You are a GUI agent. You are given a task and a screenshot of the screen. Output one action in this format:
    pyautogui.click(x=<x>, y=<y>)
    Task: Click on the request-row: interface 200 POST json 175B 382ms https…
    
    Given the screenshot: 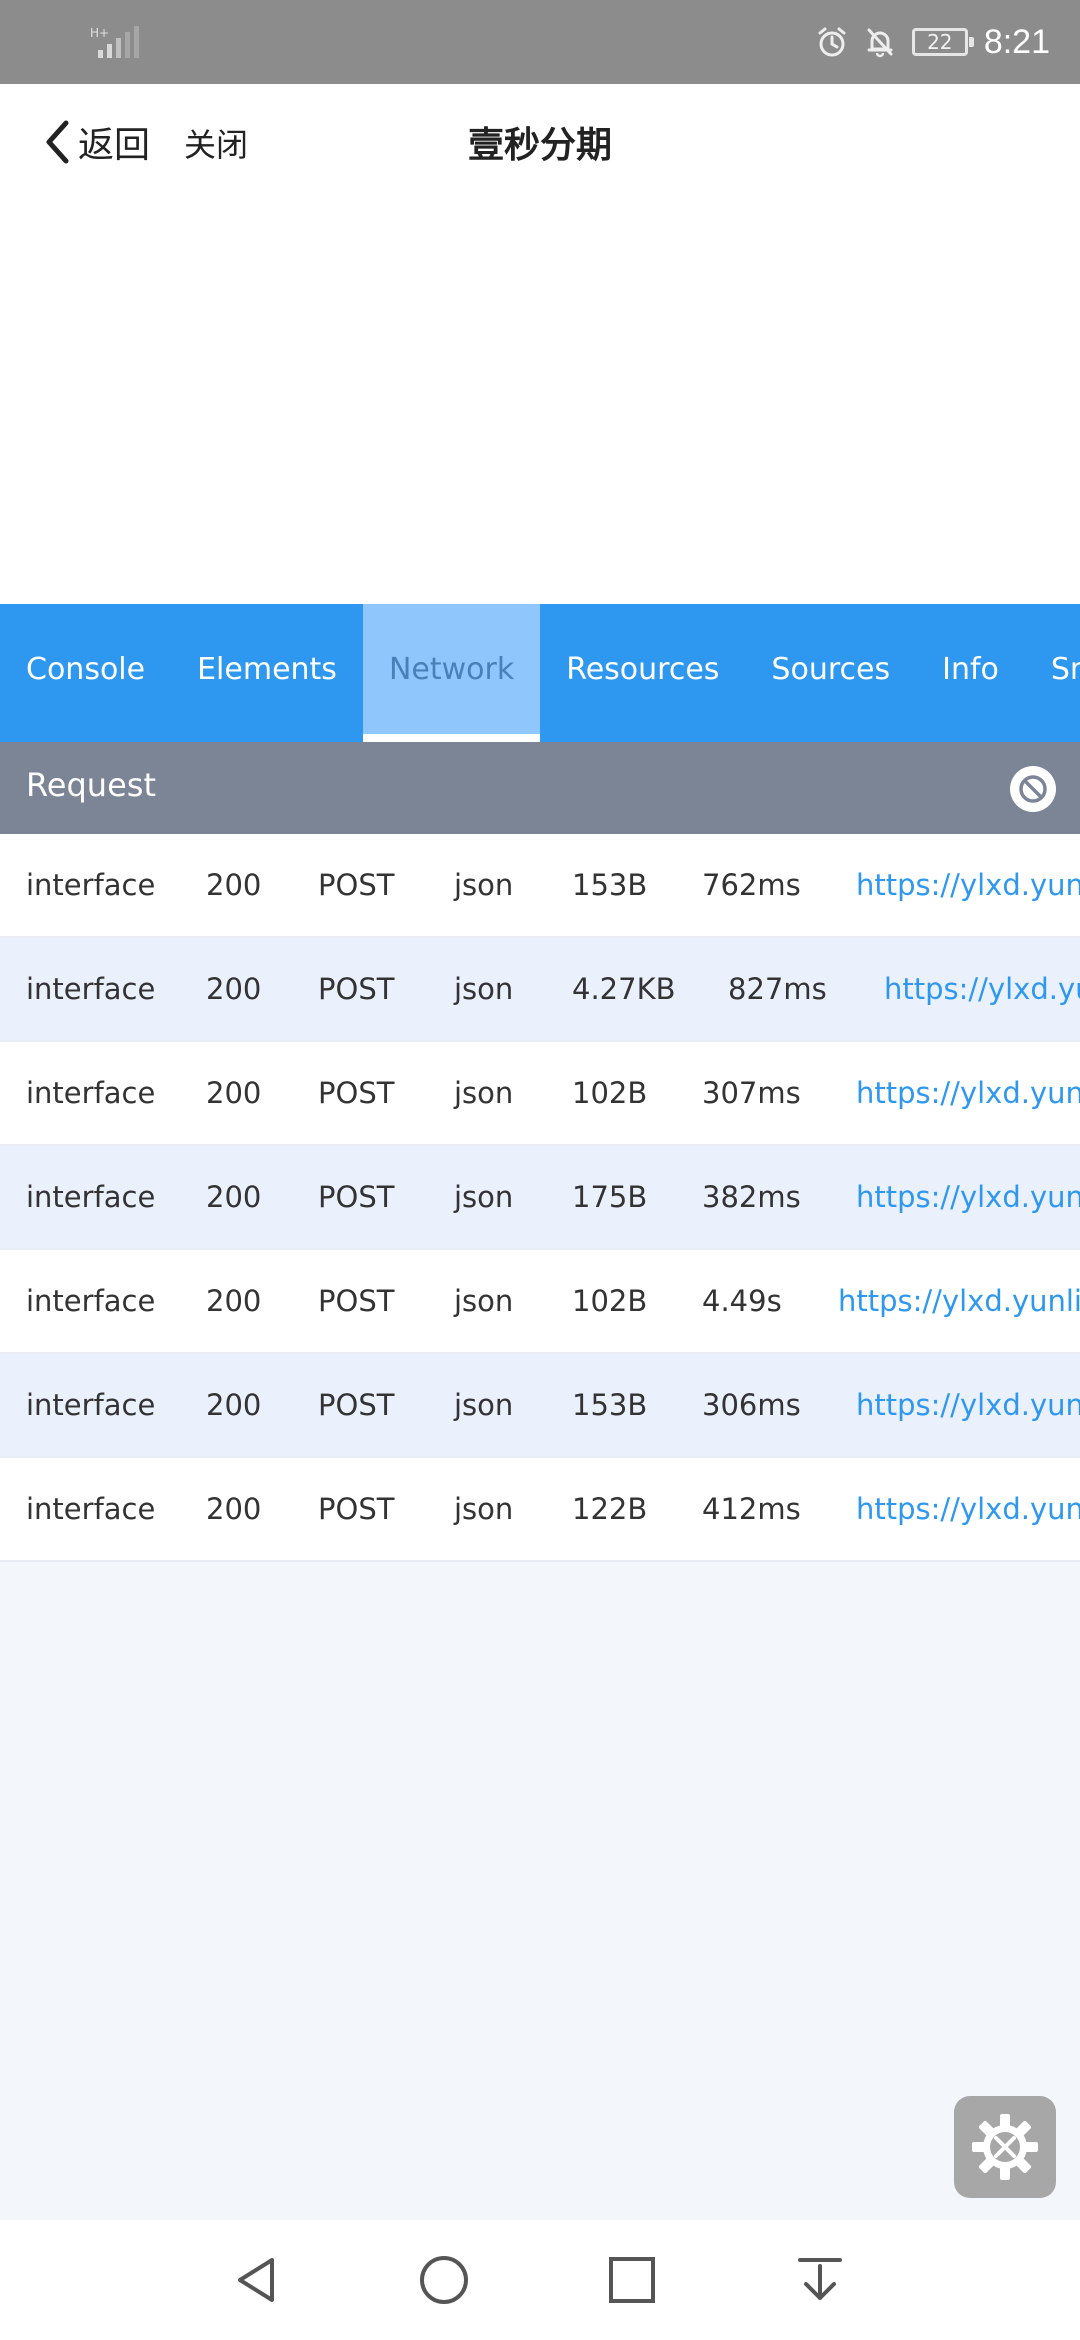 What is the action you would take?
    pyautogui.click(x=540, y=1198)
    